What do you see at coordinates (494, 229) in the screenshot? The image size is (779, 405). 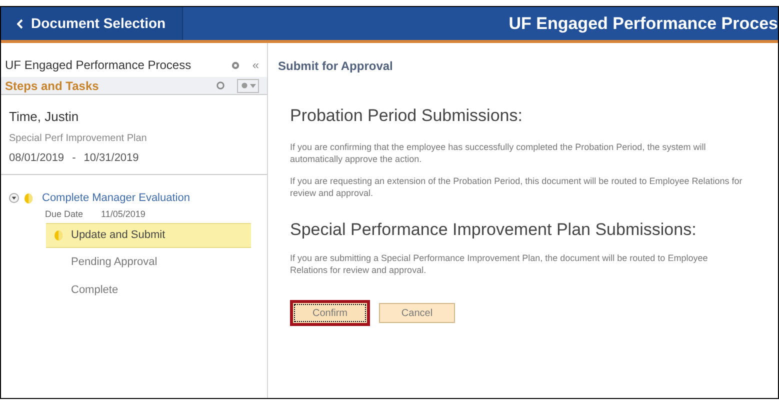 I see `section-heading: Special Performance Improvement Plan Submissions:` at bounding box center [494, 229].